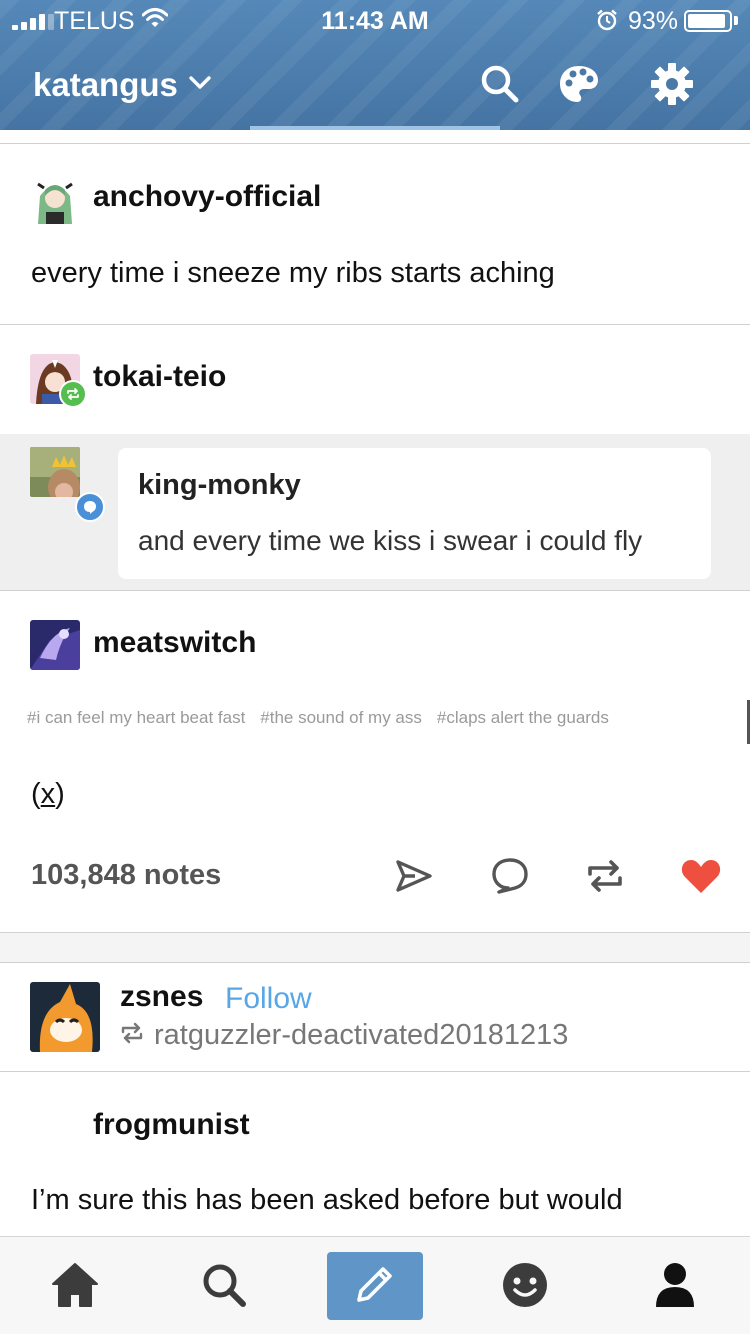 This screenshot has height=1334, width=750. I want to click on blog-switcher: katangus, so click(122, 85).